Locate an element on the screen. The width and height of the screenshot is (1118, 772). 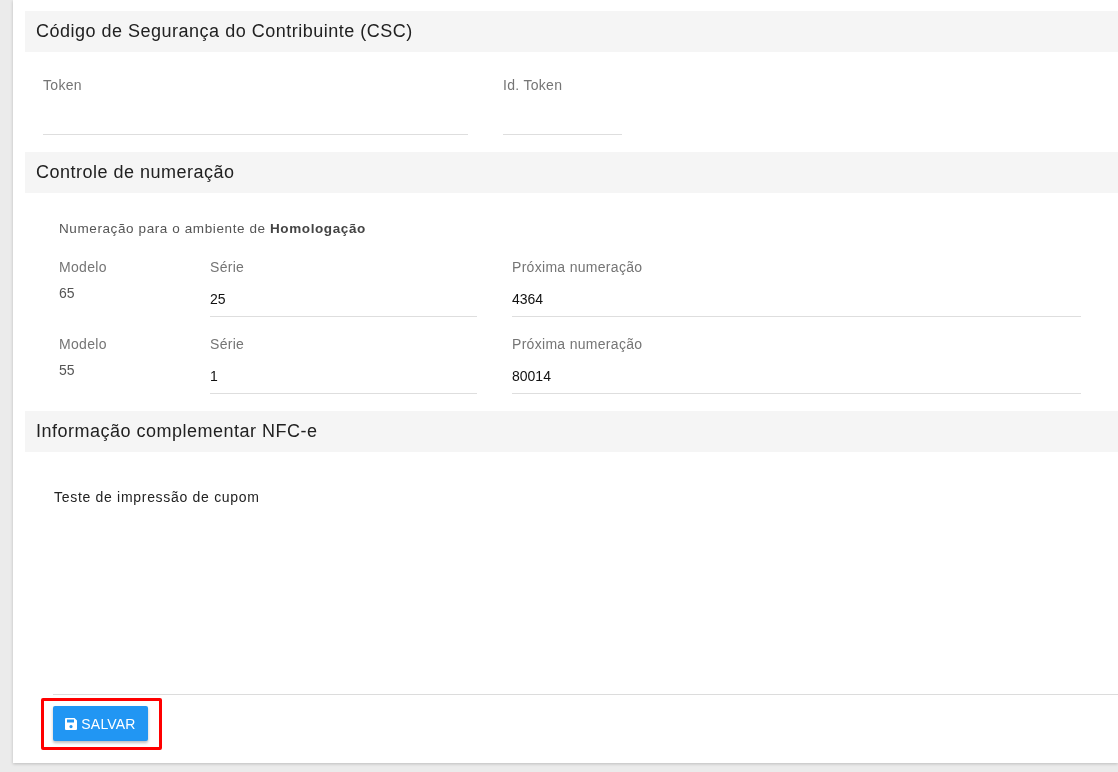
next-number-input: 4364 is located at coordinates (796, 296).